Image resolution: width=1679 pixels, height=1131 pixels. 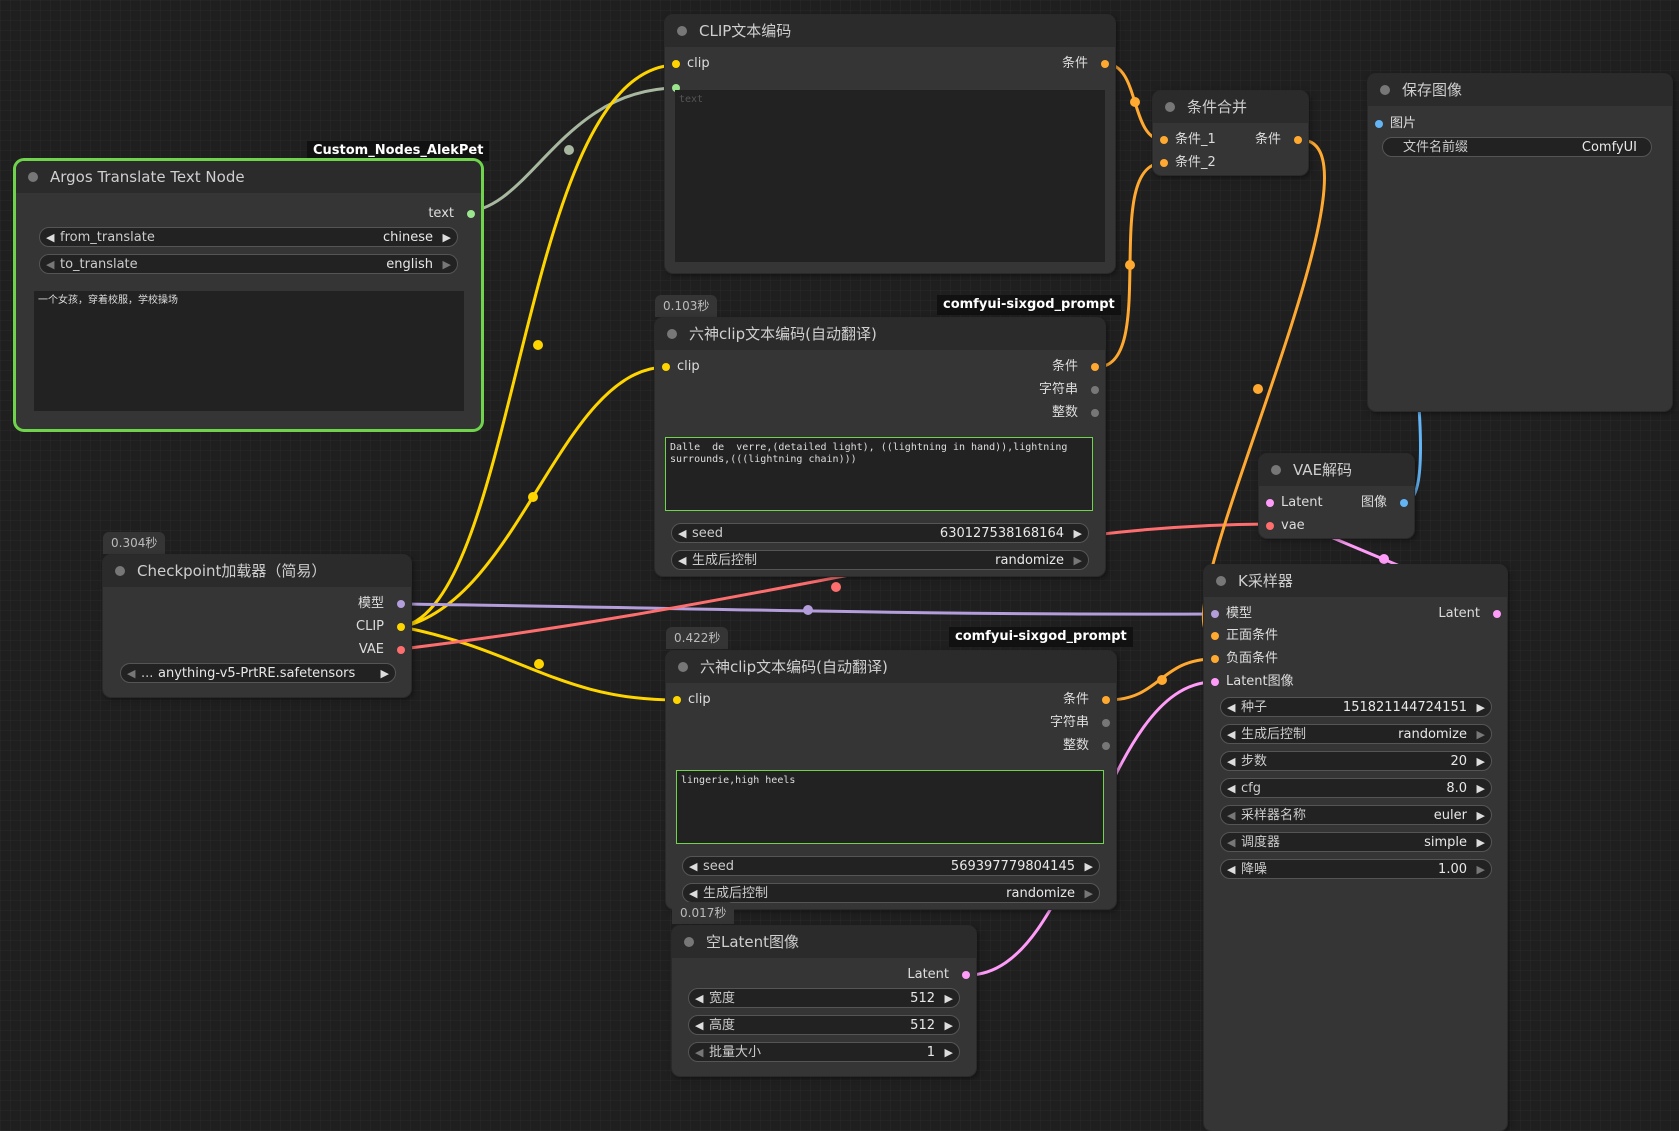 I want to click on vae-decode-node: VAE解码 Latent vae 图像, so click(x=1336, y=496).